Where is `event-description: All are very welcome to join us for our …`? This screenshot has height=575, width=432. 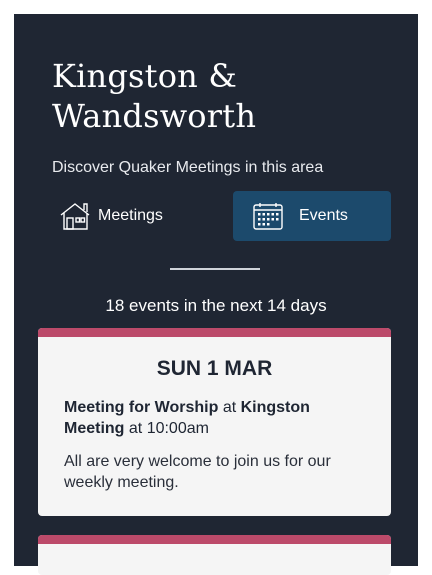
event-description: All are very welcome to join us for our … is located at coordinates (197, 472).